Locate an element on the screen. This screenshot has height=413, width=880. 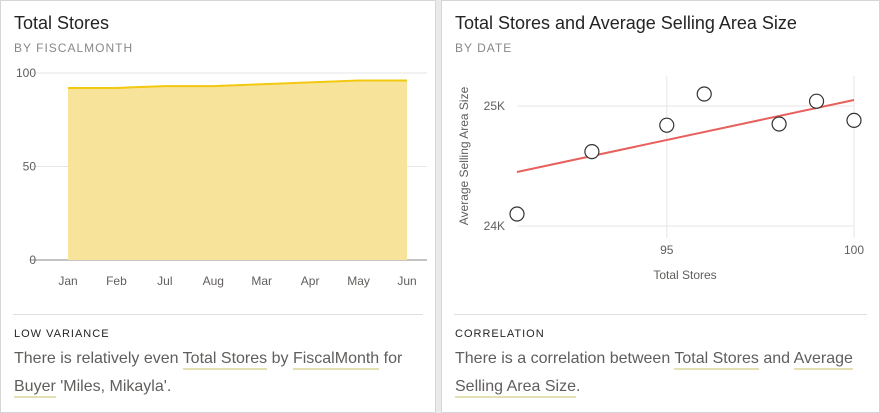
x-tick-label: Feb is located at coordinates (116, 281).